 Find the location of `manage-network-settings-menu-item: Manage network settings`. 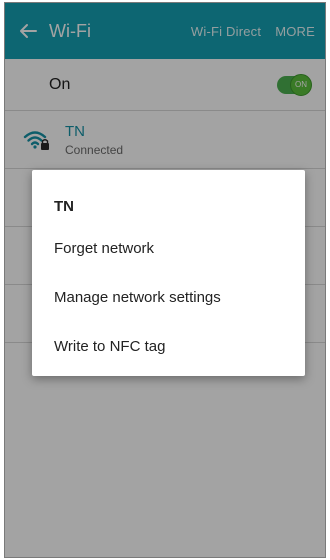

manage-network-settings-menu-item: Manage network settings is located at coordinates (137, 297).